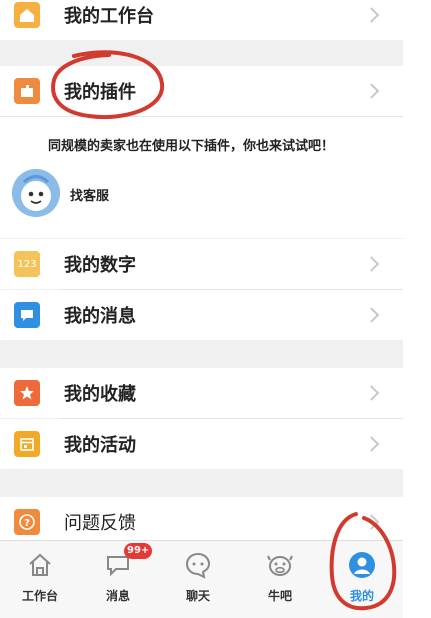 This screenshot has width=431, height=618. What do you see at coordinates (362, 565) in the screenshot?
I see `user-profile-icon` at bounding box center [362, 565].